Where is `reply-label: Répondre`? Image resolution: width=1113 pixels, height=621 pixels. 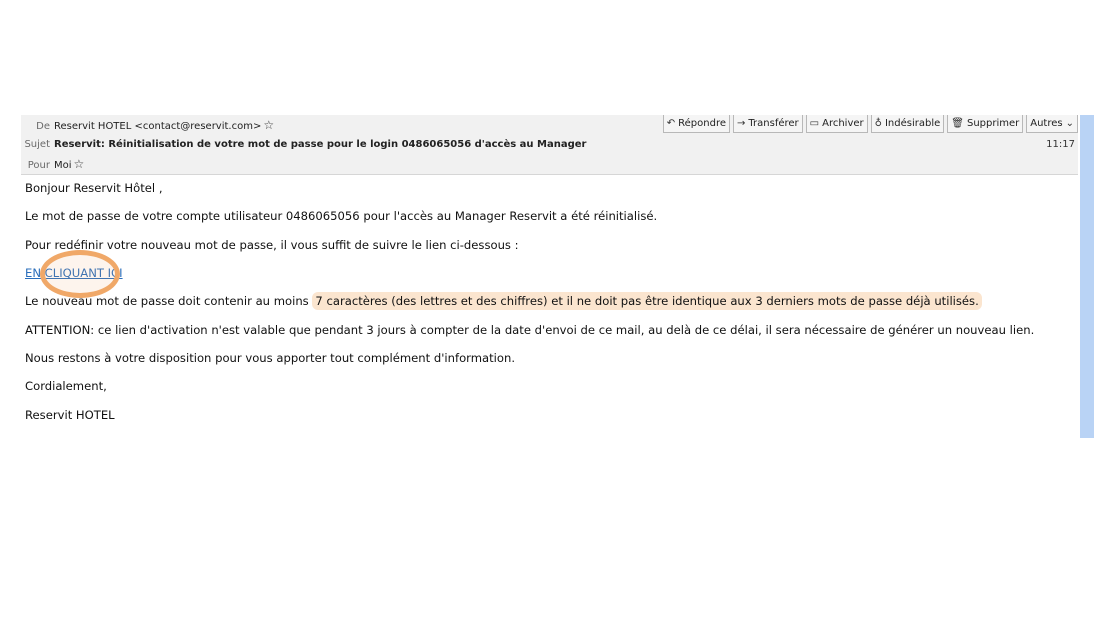
reply-label: Répondre is located at coordinates (702, 123).